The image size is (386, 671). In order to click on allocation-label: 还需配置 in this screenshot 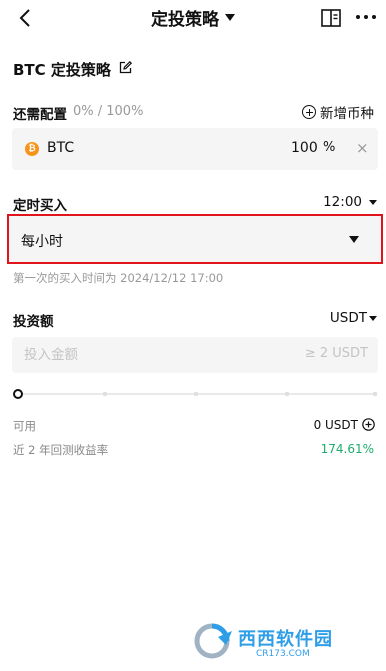, I will do `click(40, 115)`.